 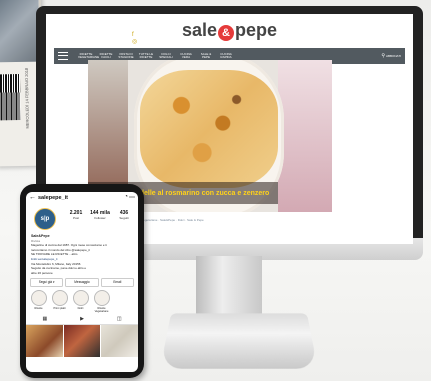 I want to click on stat-posts: 2.201 Post, so click(x=76, y=215).